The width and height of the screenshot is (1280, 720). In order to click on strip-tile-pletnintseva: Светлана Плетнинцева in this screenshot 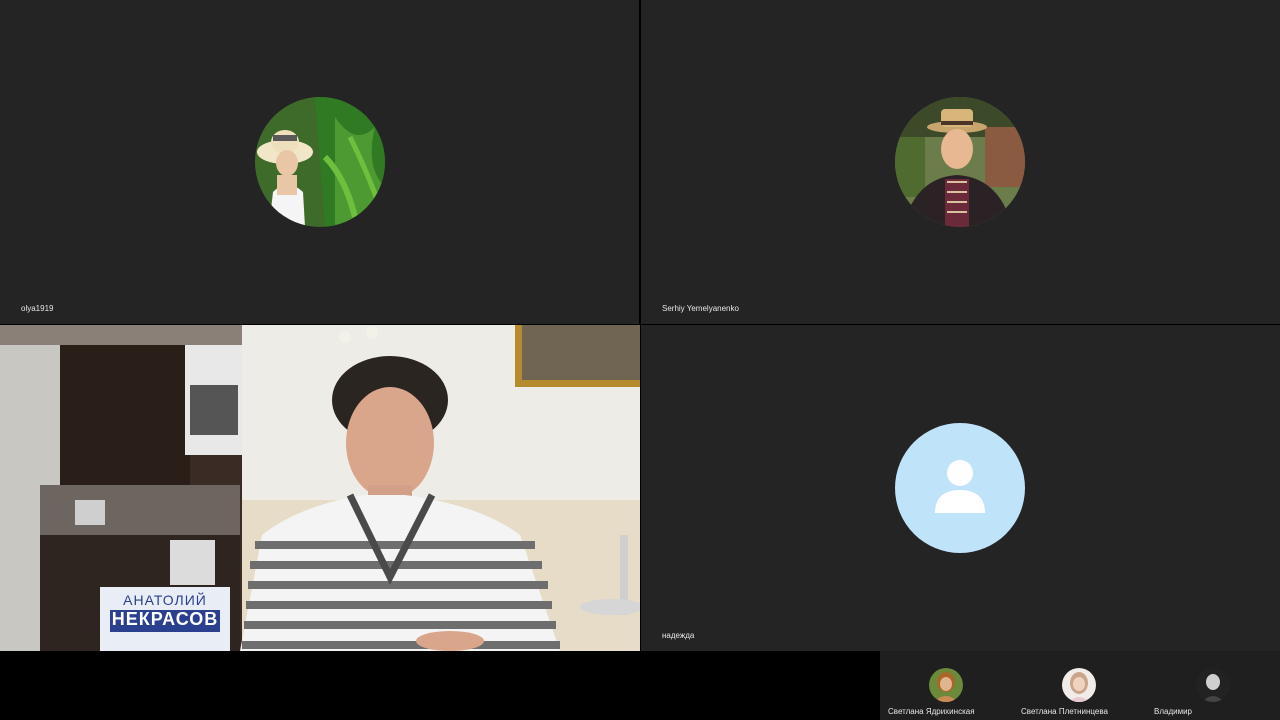, I will do `click(1079, 685)`.